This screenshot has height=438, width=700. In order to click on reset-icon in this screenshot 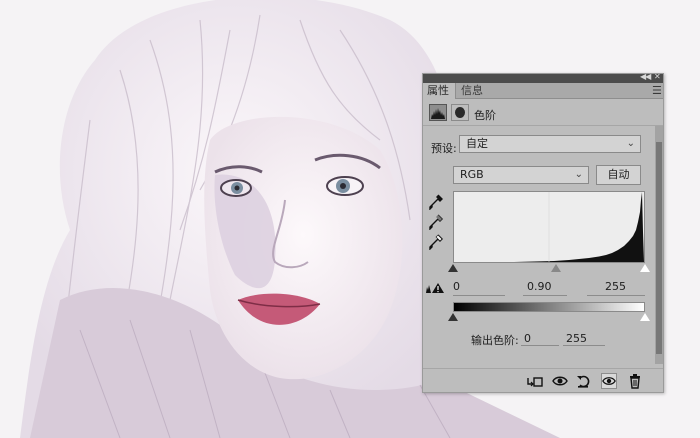, I will do `click(584, 381)`.